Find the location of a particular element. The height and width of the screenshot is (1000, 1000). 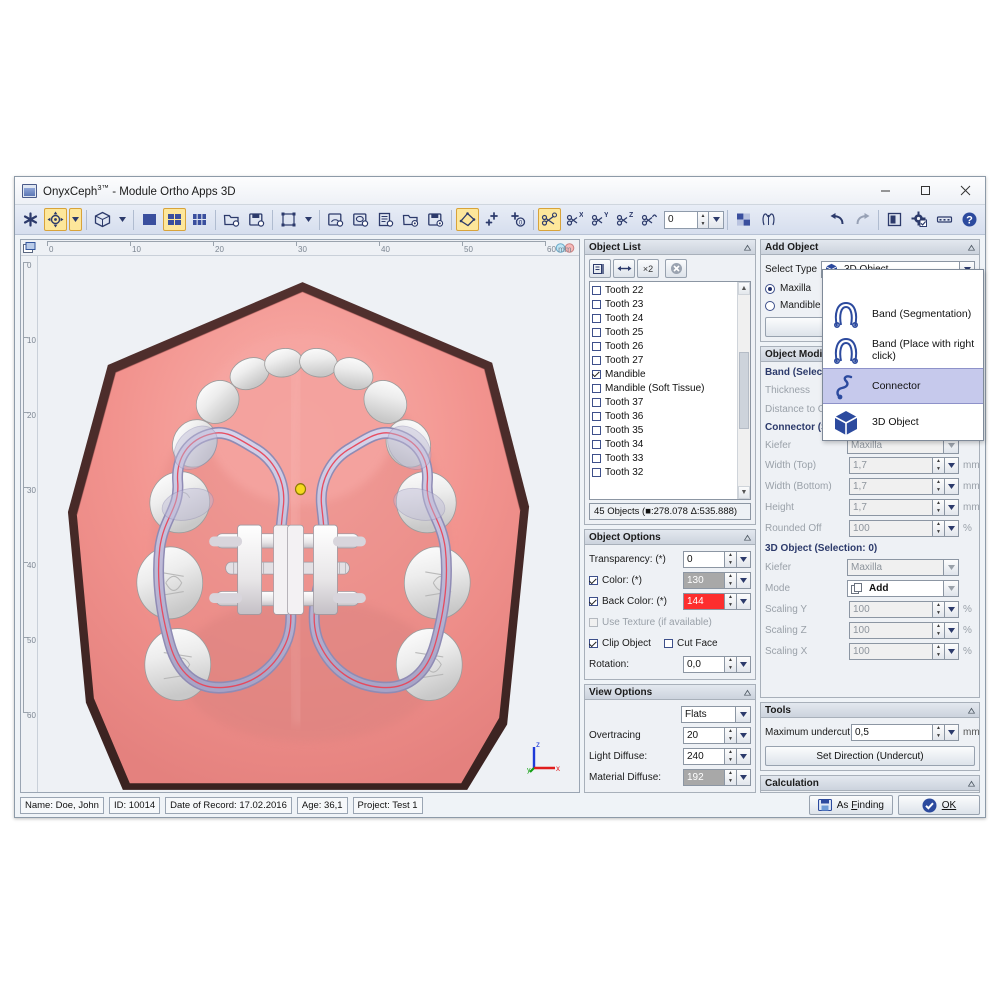

close-icon is located at coordinates (965, 190).